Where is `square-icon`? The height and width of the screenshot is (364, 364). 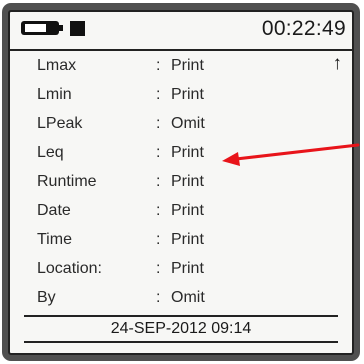 square-icon is located at coordinates (77, 28).